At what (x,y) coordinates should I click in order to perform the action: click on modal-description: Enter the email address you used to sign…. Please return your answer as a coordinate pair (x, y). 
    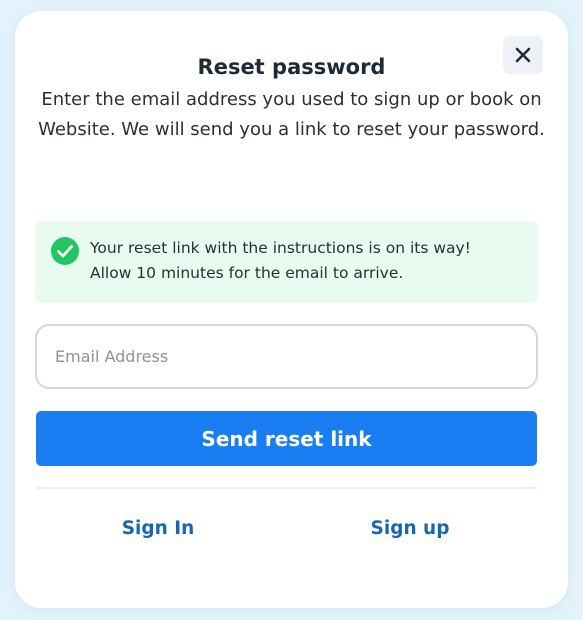
    Looking at the image, I should click on (291, 114).